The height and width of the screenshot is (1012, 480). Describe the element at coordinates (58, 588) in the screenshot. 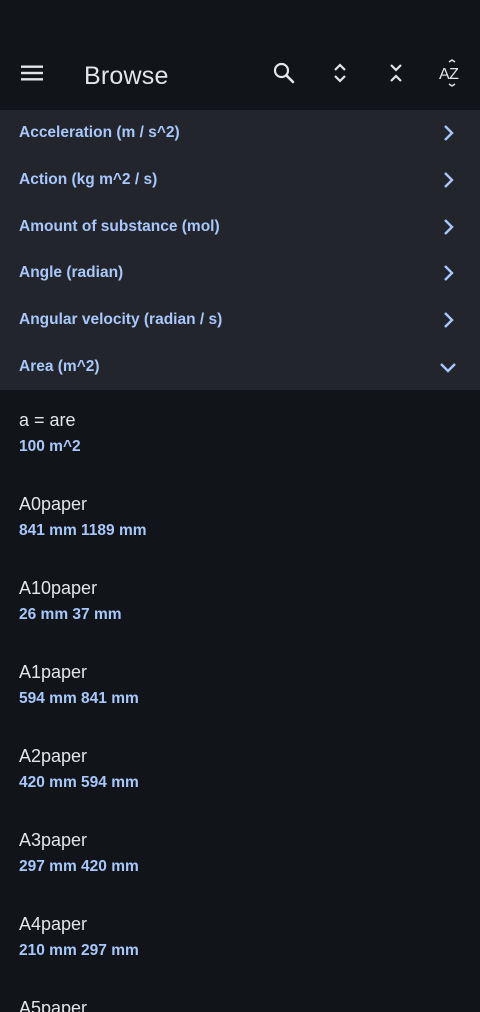

I see `unit-name: A10paper` at that location.